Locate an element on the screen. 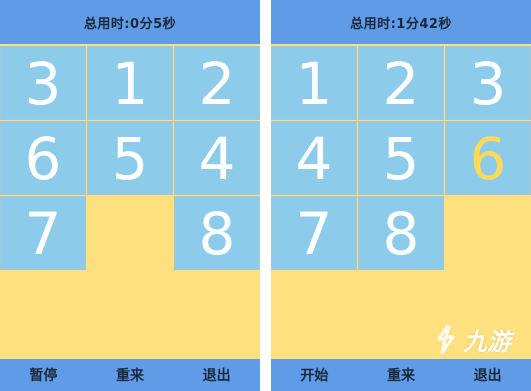 This screenshot has height=391, width=531. control-bar: 暂停 重来 退出 is located at coordinates (130, 375).